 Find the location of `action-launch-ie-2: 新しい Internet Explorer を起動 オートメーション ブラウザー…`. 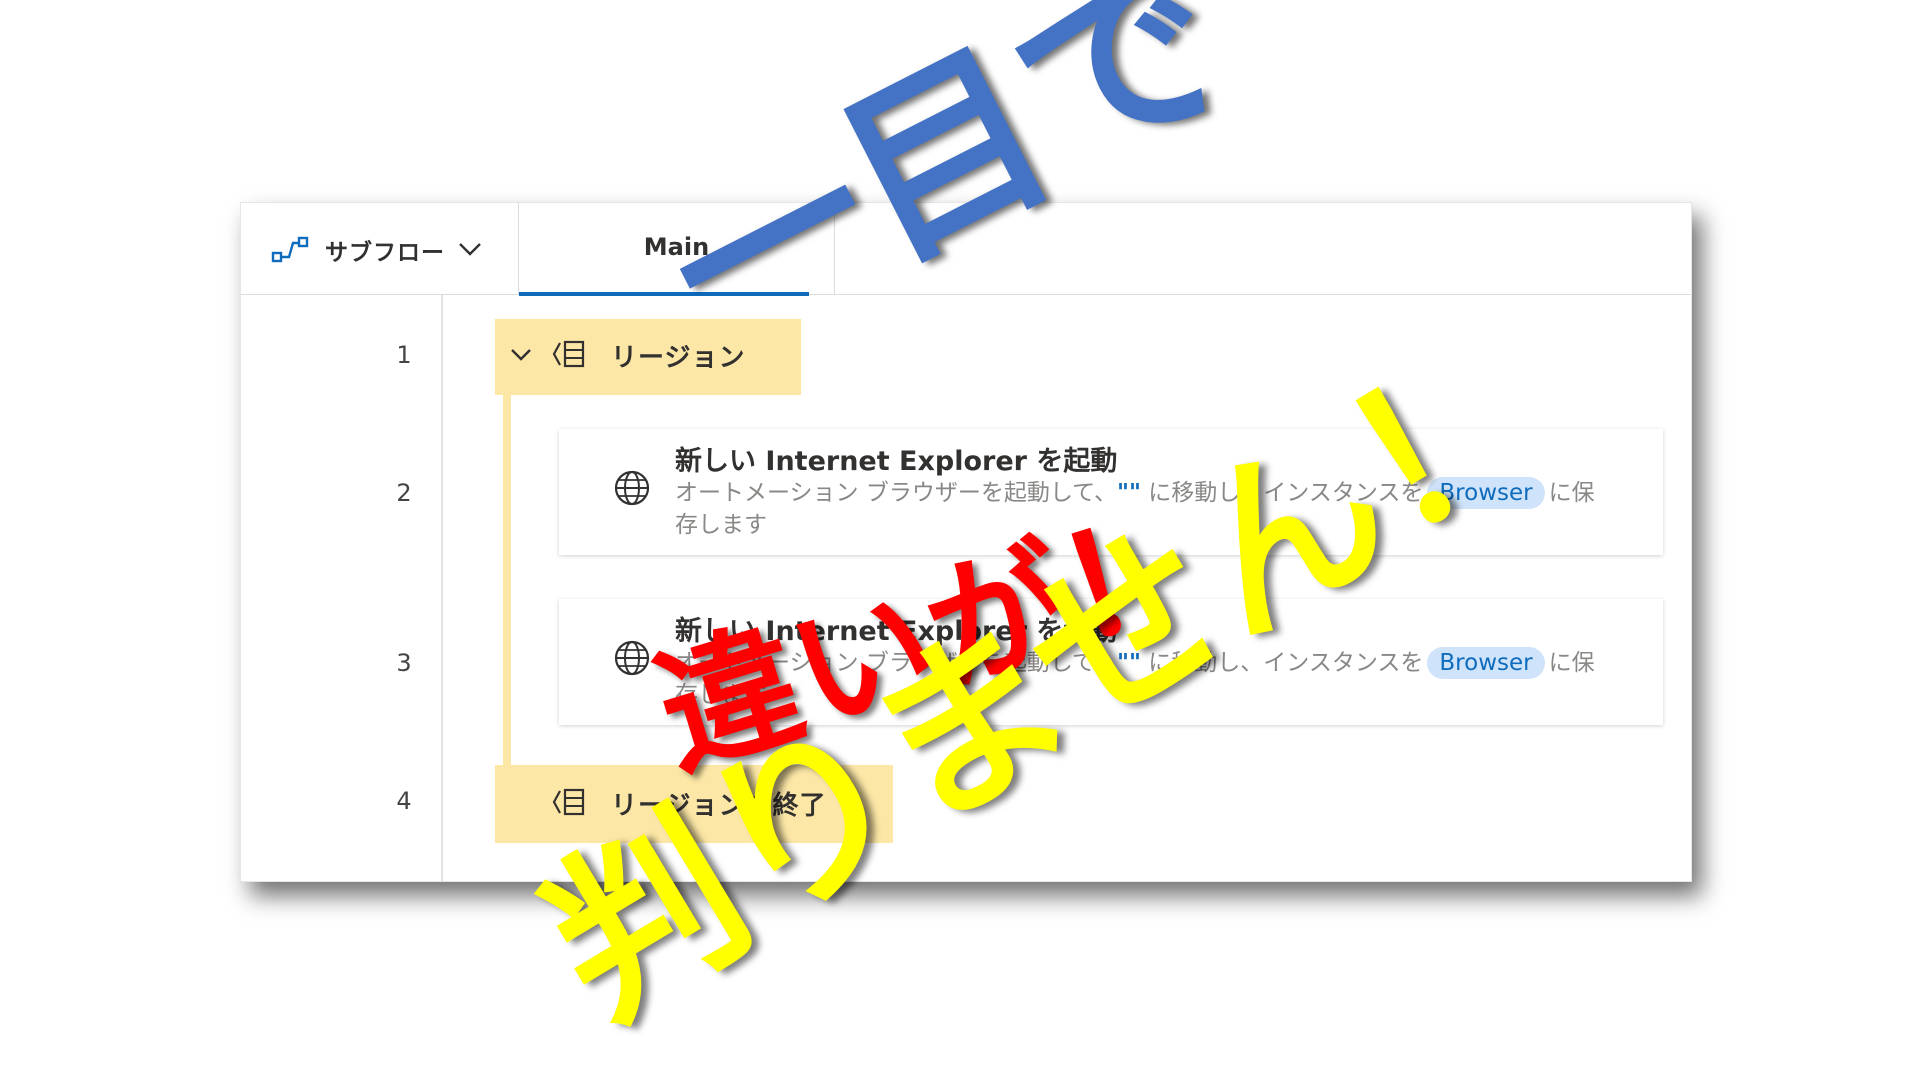

action-launch-ie-2: 新しい Internet Explorer を起動 オートメーション ブラウザー… is located at coordinates (1111, 662).